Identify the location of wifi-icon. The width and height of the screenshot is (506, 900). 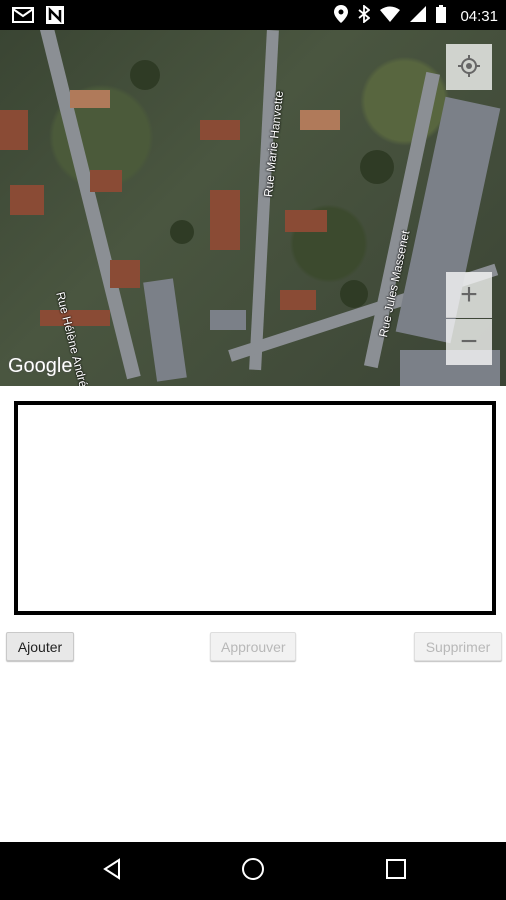
(390, 16).